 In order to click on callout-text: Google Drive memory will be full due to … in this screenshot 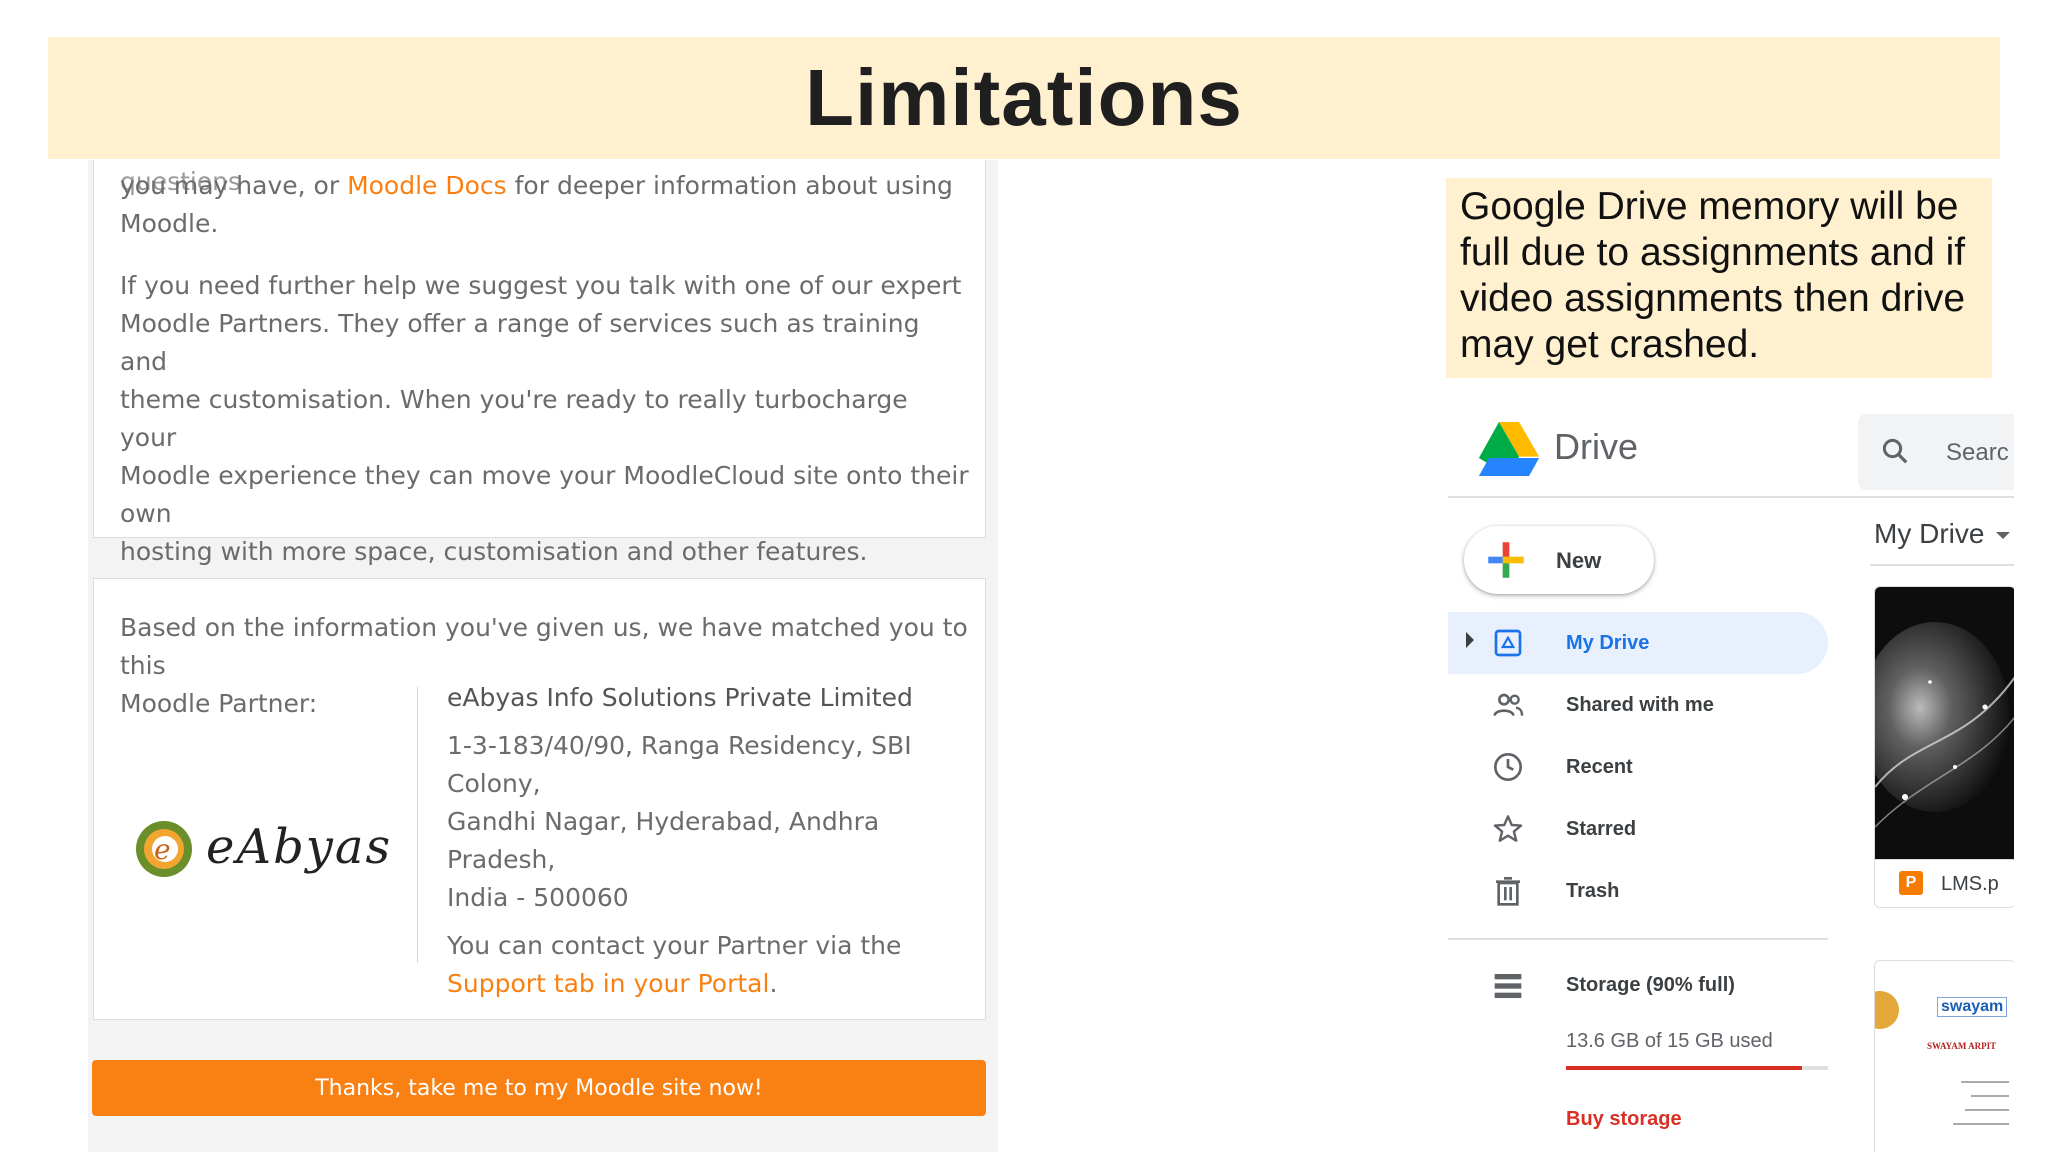, I will do `click(1713, 275)`.